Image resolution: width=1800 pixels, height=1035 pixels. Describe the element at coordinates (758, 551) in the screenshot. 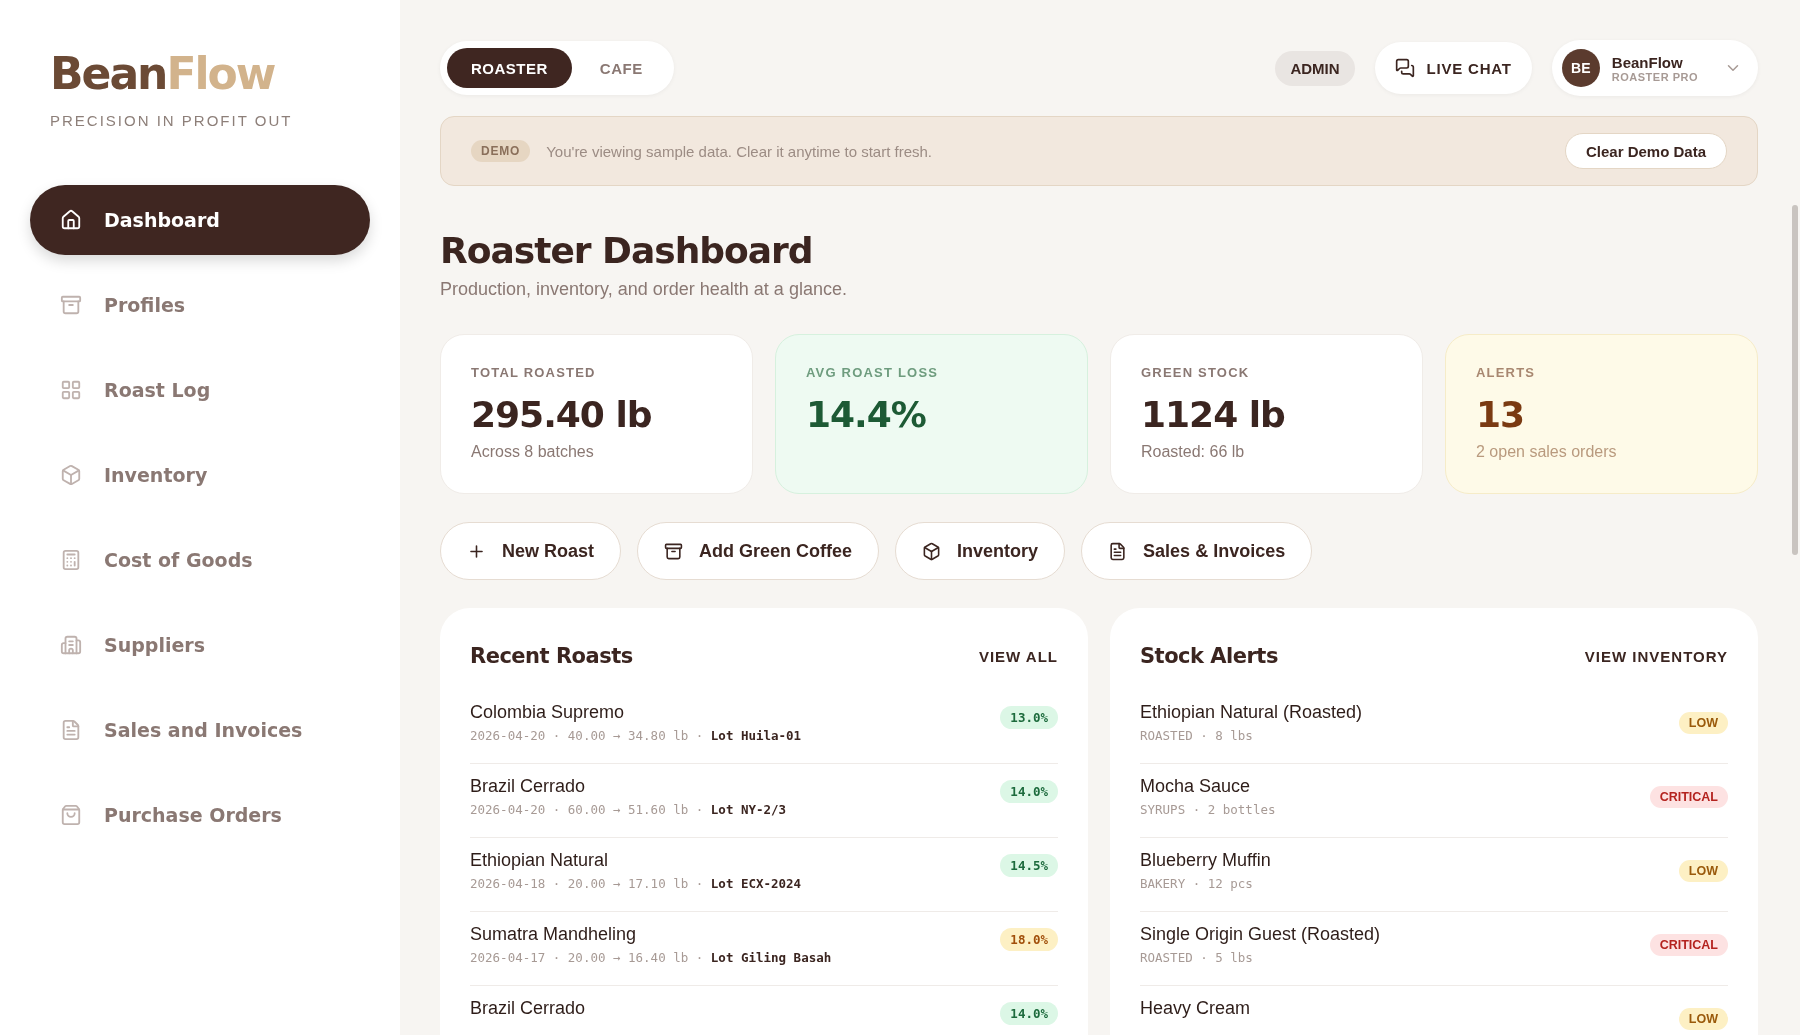

I see `action-button: Add Green Coffee` at that location.